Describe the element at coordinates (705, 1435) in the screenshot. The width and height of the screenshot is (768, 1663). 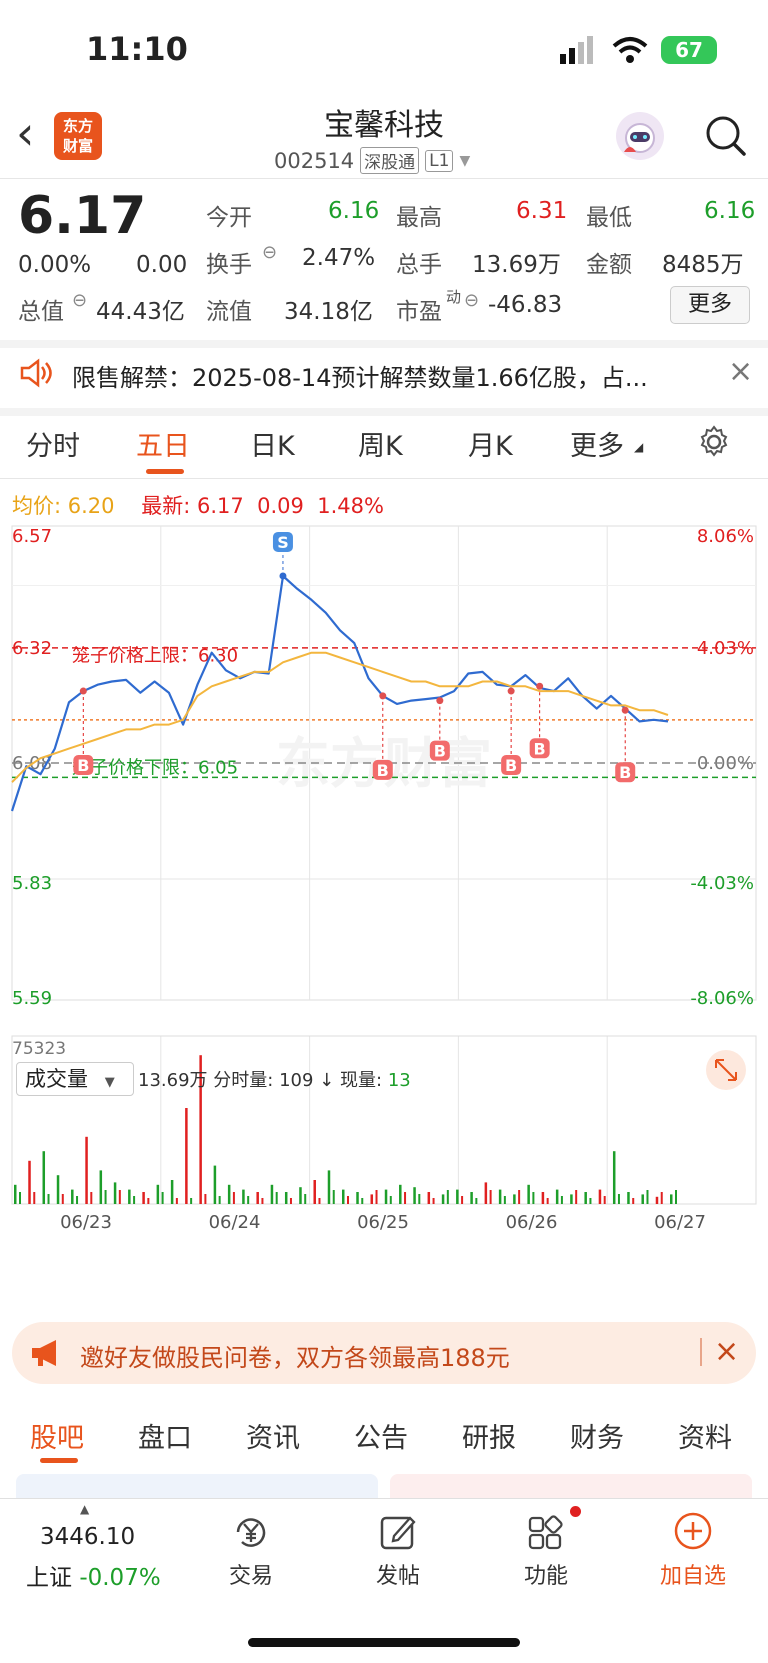
I see `tab-profile: 资料` at that location.